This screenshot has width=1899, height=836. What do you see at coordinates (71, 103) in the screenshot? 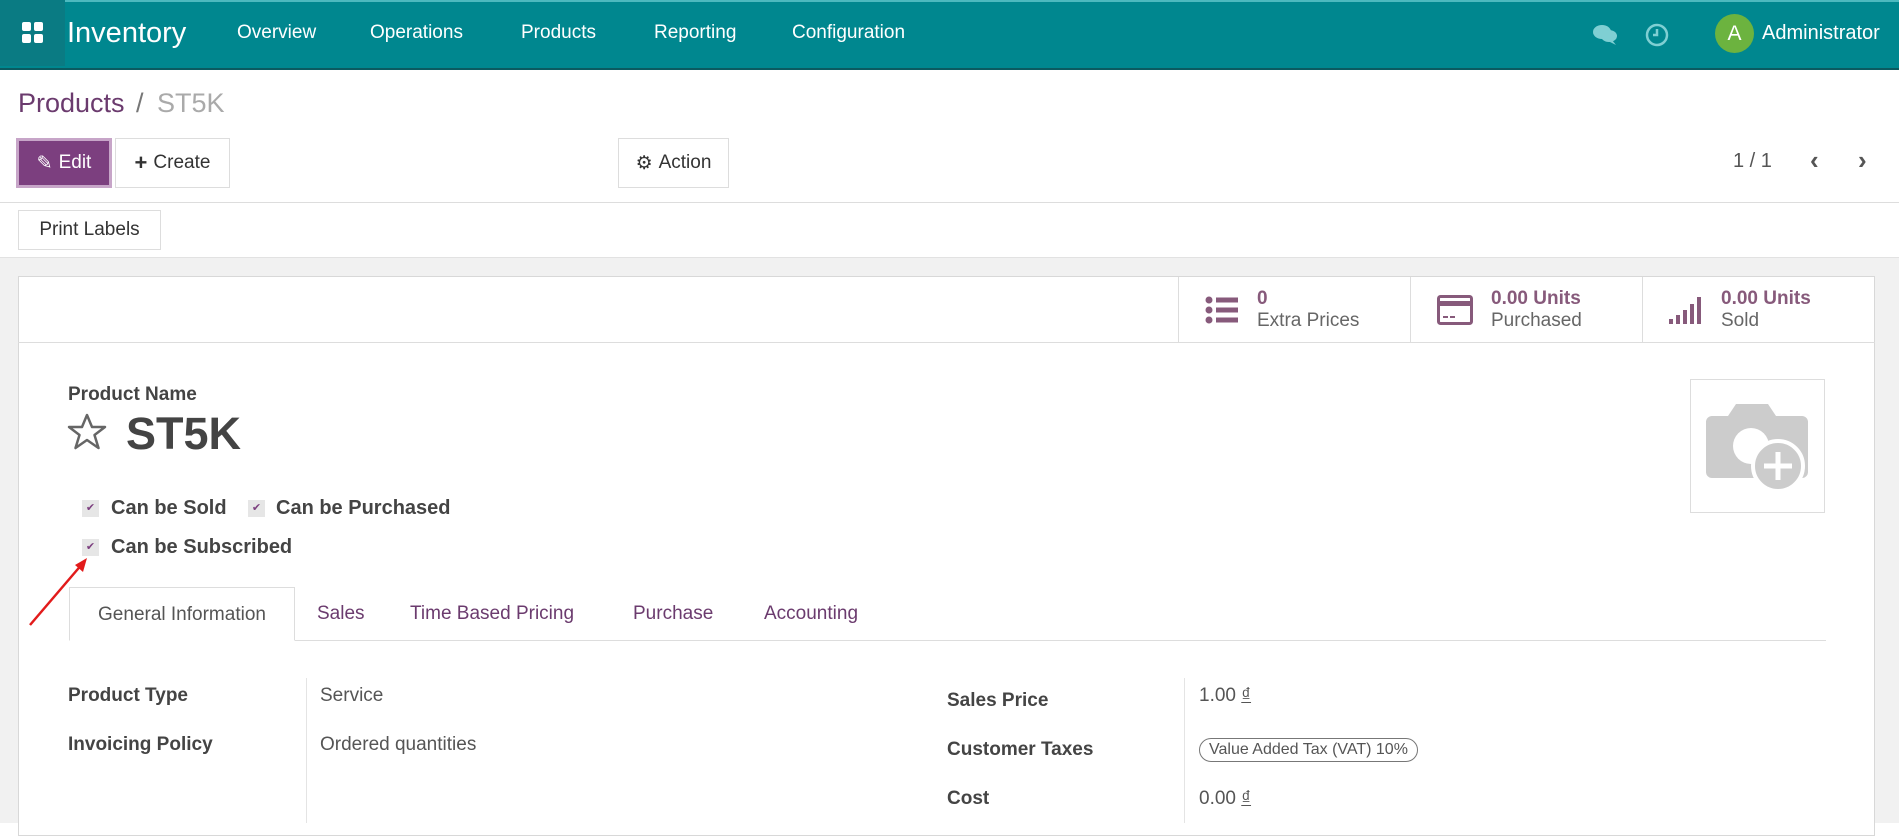
I see `breadcrumb-products: Products` at bounding box center [71, 103].